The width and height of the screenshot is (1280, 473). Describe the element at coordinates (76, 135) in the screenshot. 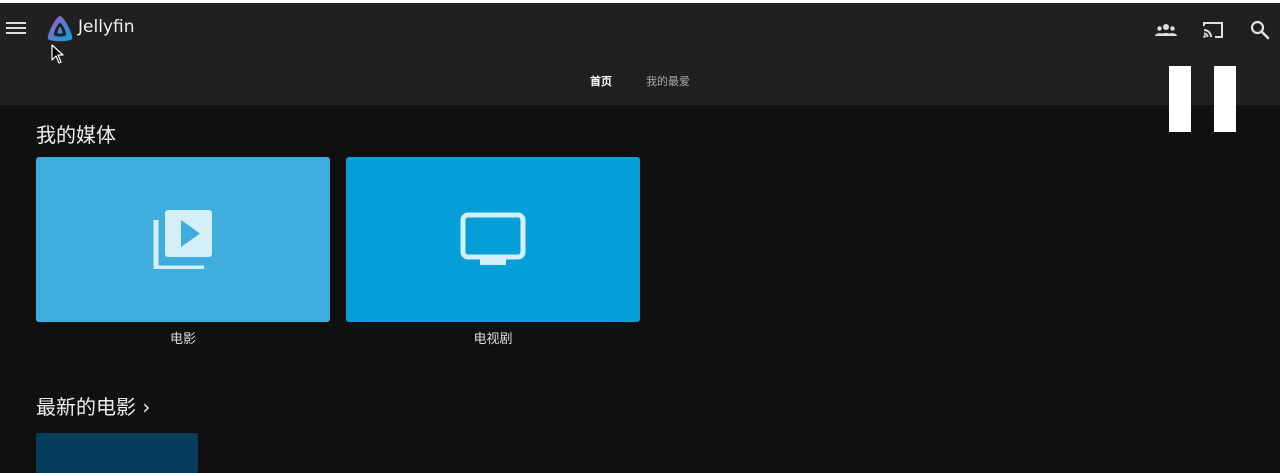

I see `my-media-heading: 我的媒体` at that location.